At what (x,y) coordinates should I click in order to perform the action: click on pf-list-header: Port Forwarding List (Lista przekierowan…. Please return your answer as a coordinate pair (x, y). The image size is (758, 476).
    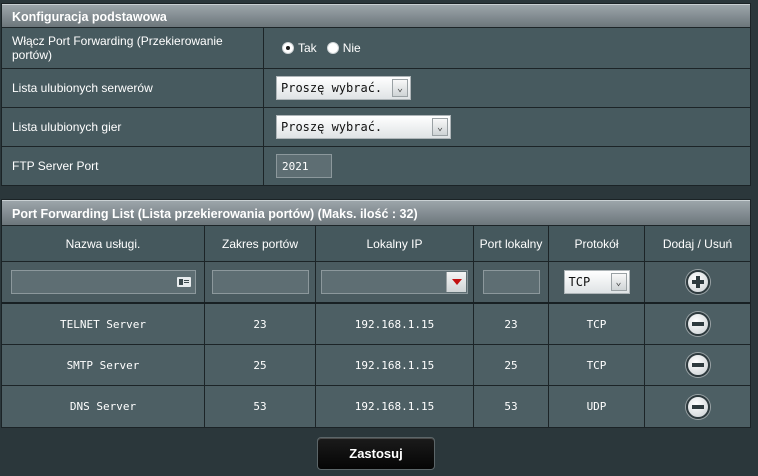
    Looking at the image, I should click on (376, 213).